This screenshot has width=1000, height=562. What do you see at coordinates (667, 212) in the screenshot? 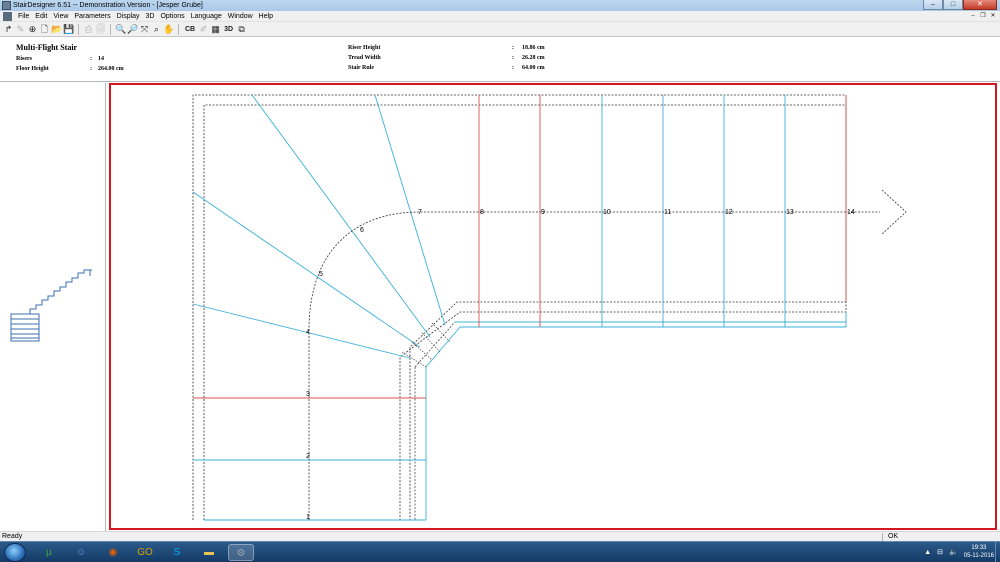
I see `step-number-11: 11` at bounding box center [667, 212].